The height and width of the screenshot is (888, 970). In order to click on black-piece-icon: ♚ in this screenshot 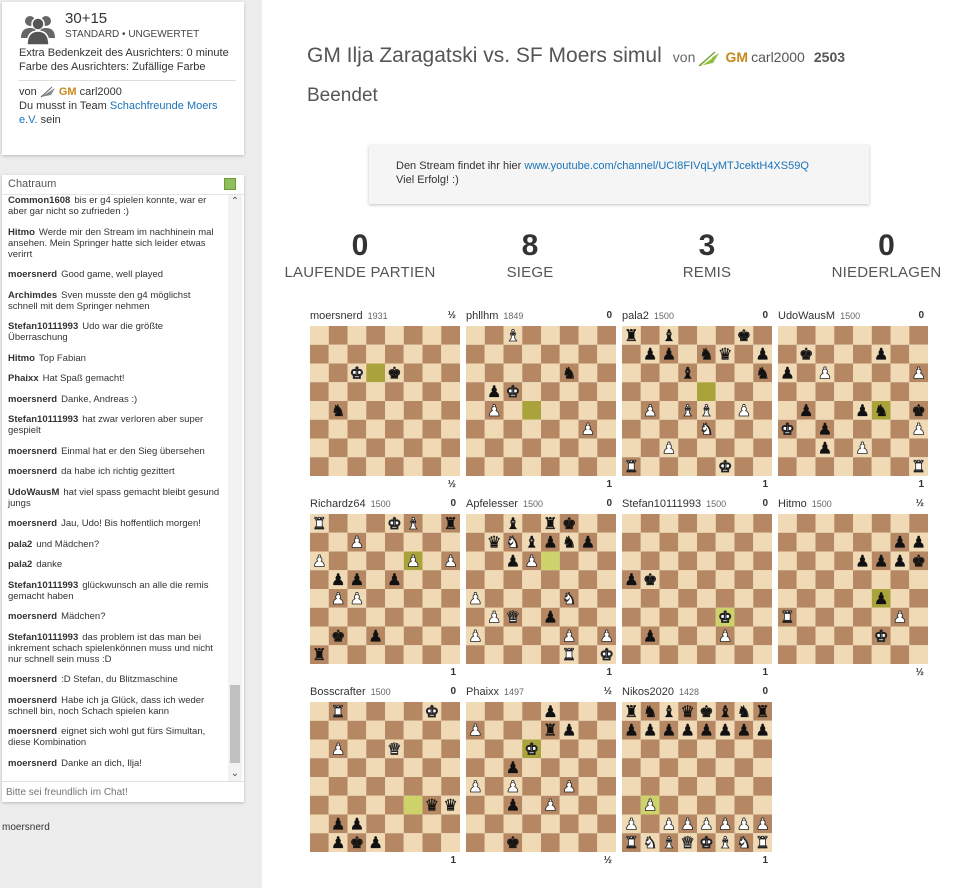, I will do `click(918, 410)`.